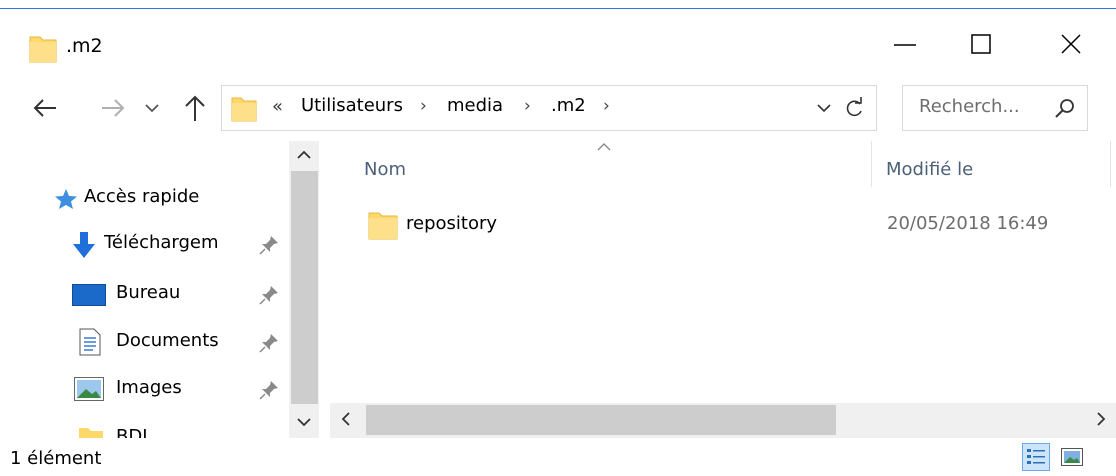 This screenshot has height=476, width=1116. I want to click on sidebar-item-documents: Documents, so click(142, 342).